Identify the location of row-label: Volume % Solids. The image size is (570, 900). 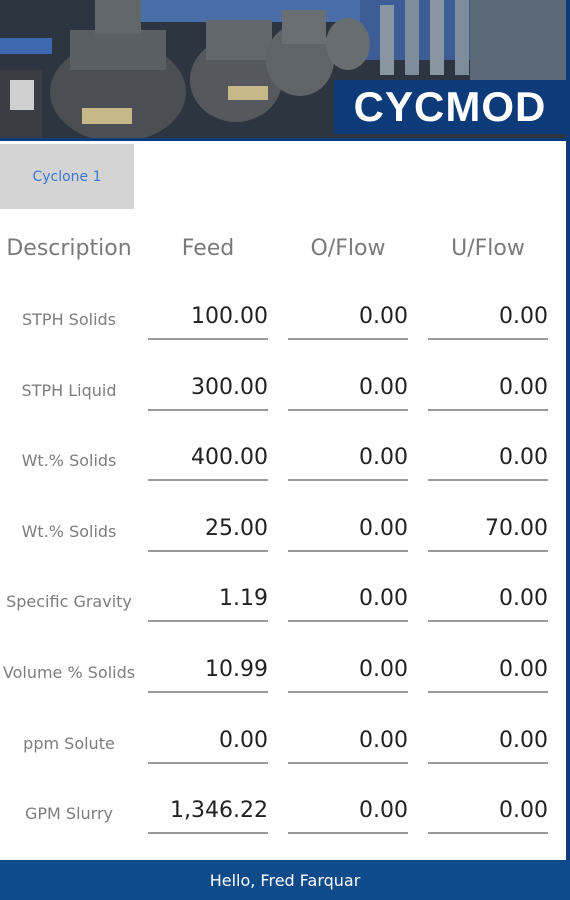
(69, 672).